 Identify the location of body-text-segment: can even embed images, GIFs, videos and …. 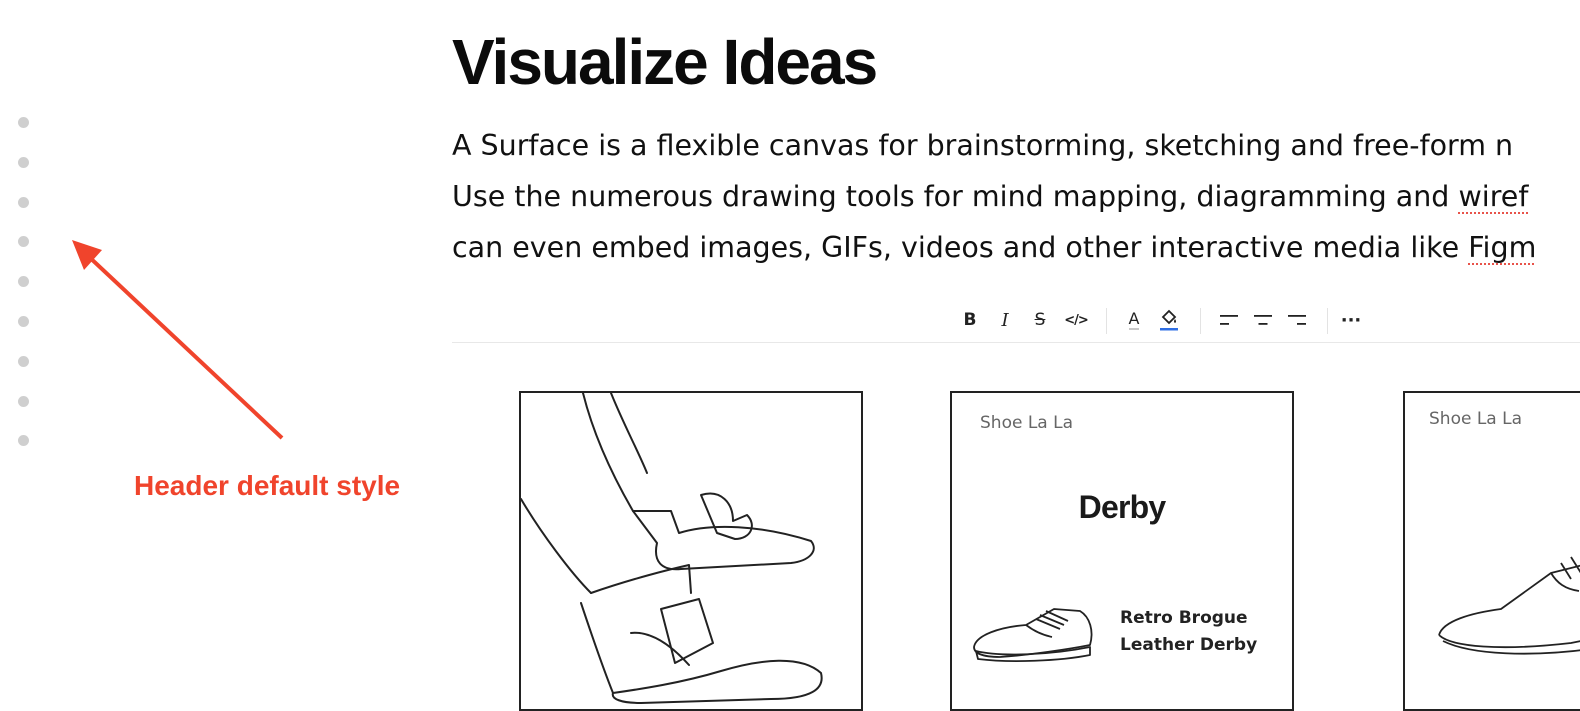
(960, 247).